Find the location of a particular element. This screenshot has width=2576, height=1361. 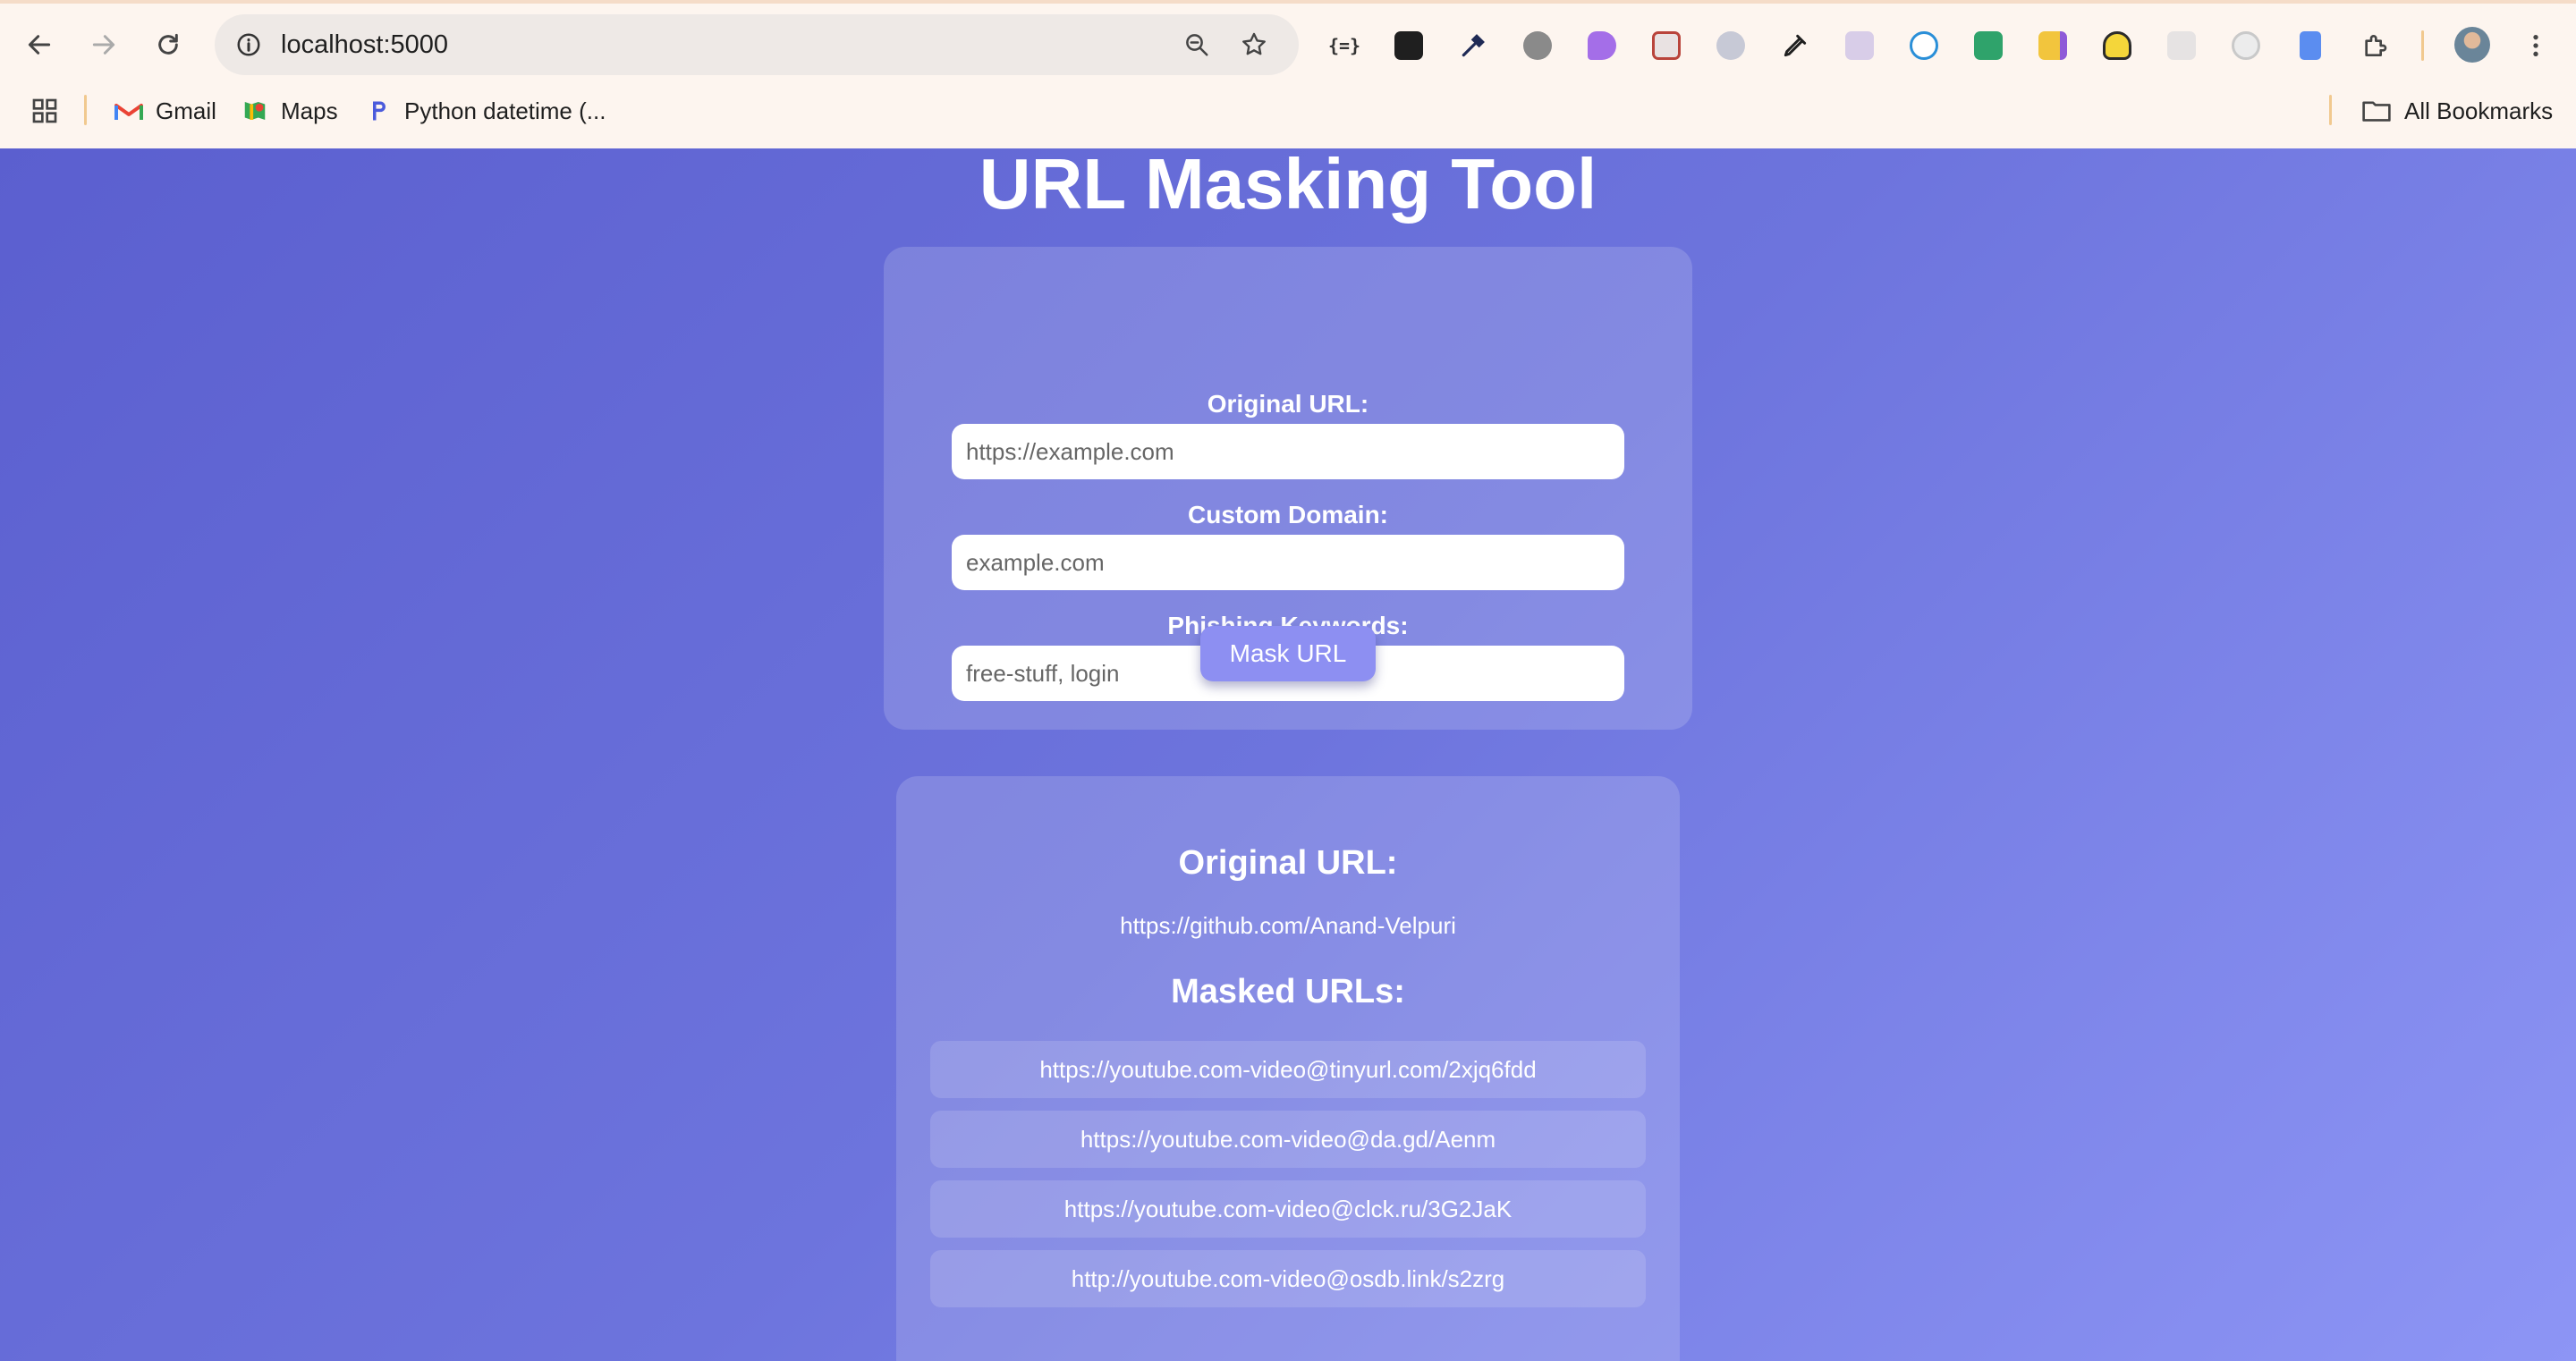

original-url-placeholder: https://example.com is located at coordinates (1070, 451).